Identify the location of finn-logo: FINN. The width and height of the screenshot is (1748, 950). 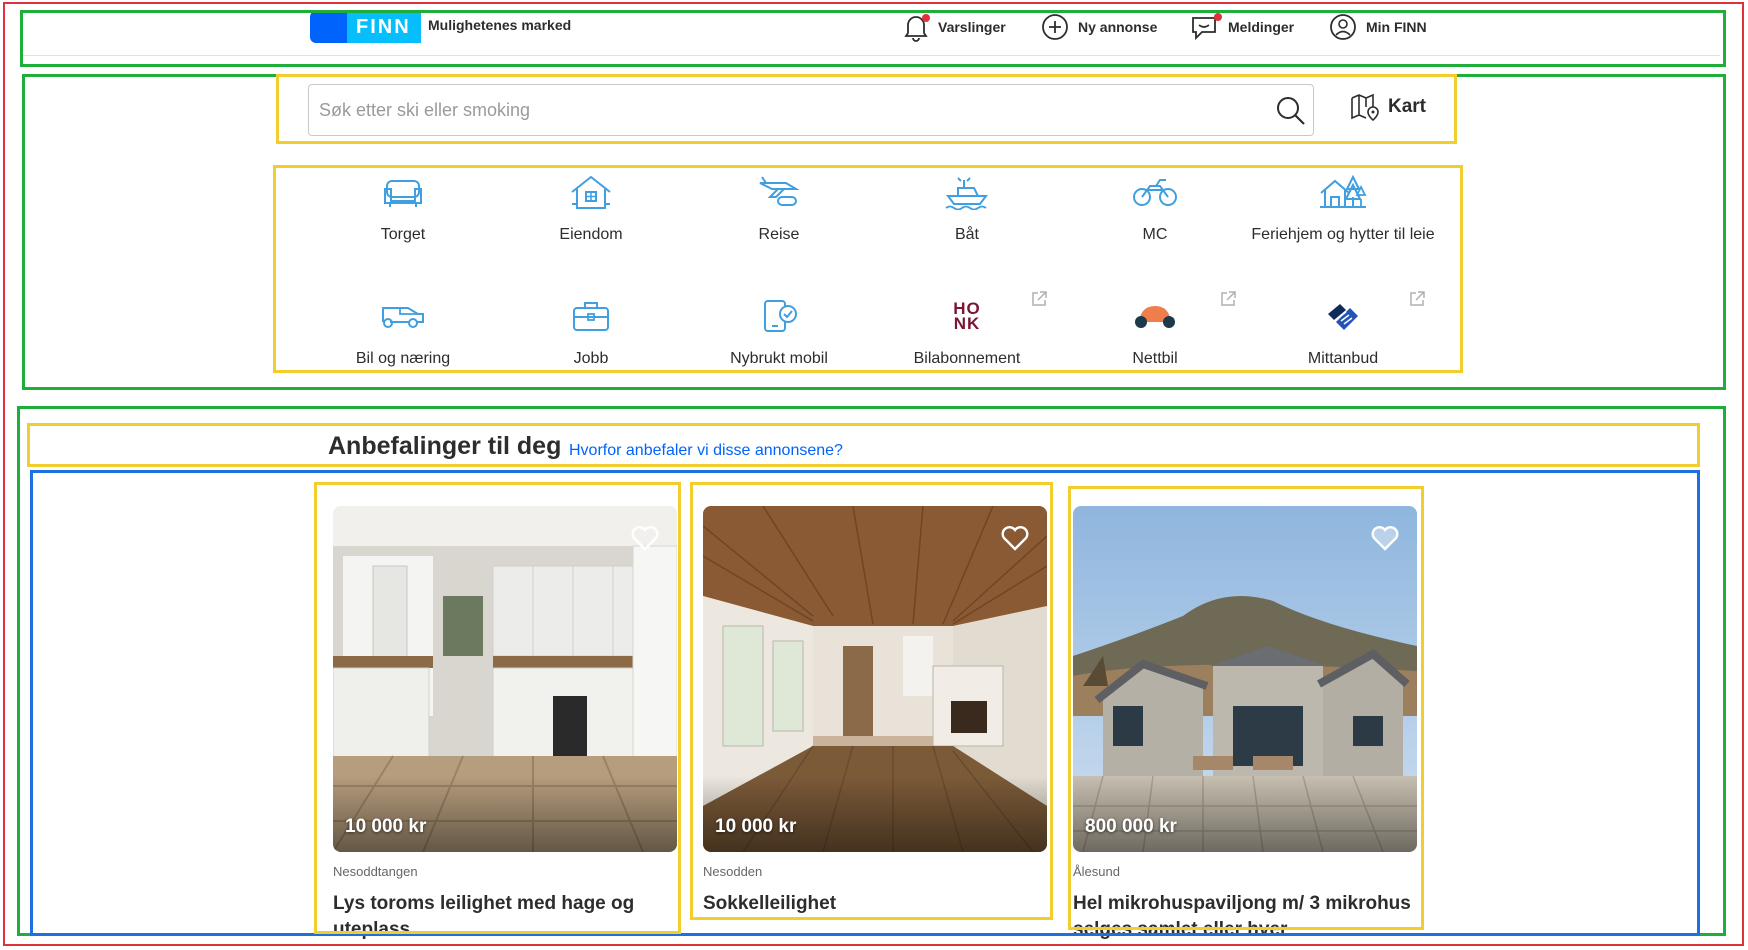
(365, 27).